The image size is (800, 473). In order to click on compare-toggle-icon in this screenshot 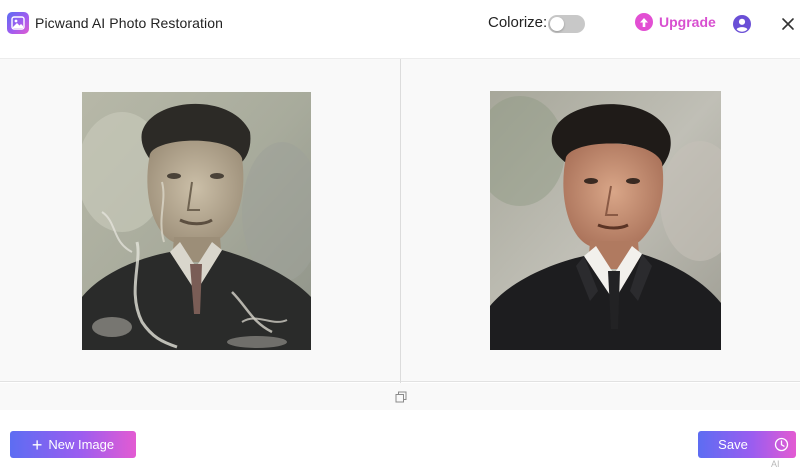, I will do `click(401, 396)`.